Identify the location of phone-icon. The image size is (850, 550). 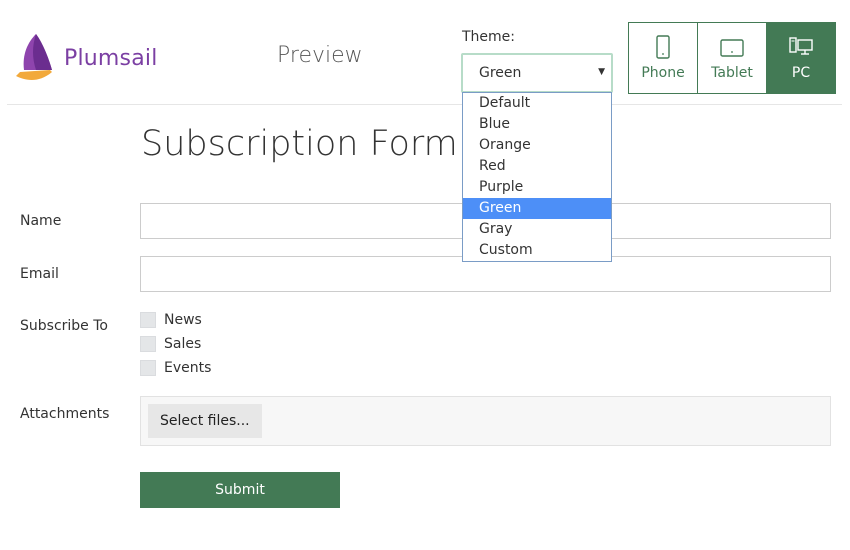
(663, 47).